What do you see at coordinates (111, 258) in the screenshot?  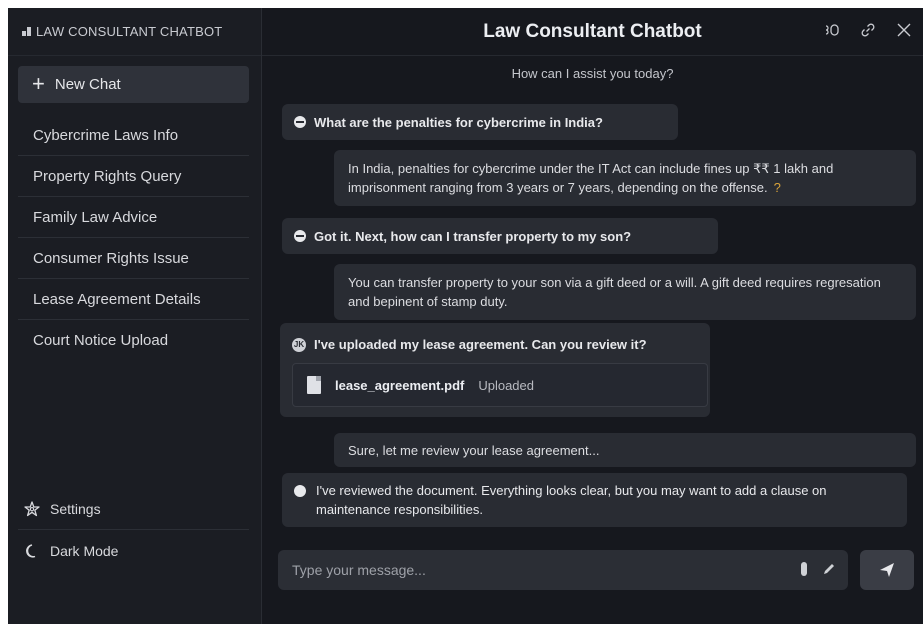 I see `sidebar-item-label: Consumer Rights Issue` at bounding box center [111, 258].